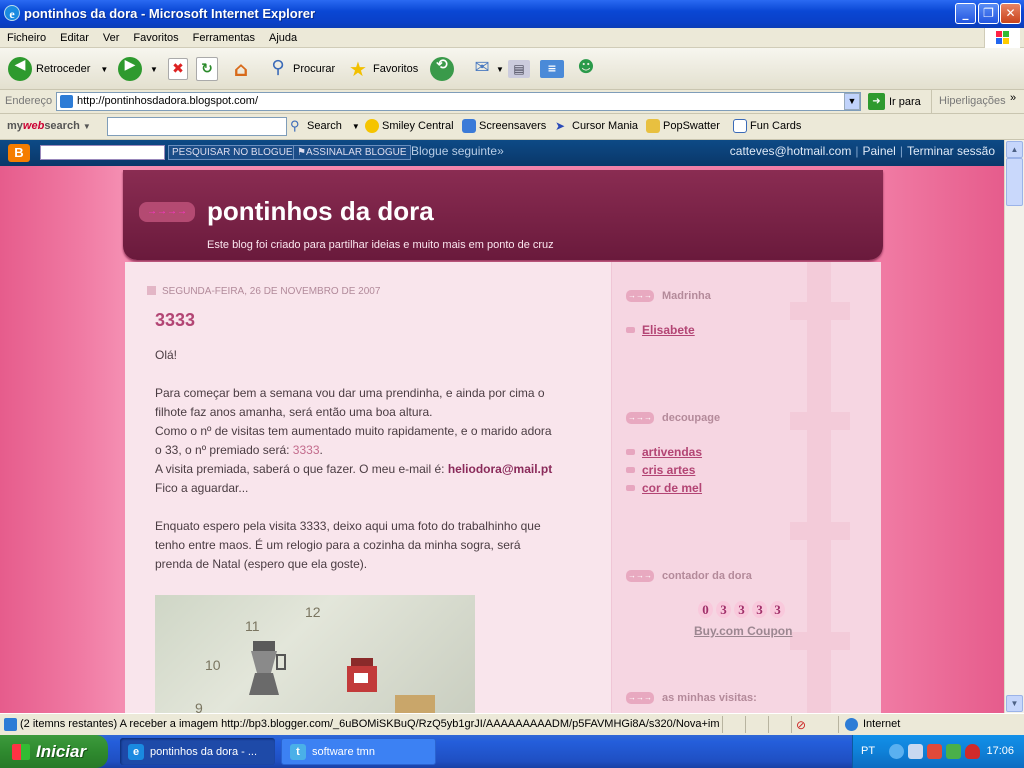  Describe the element at coordinates (457, 151) in the screenshot. I see `next-blog-link: Blogue seguinte»` at that location.